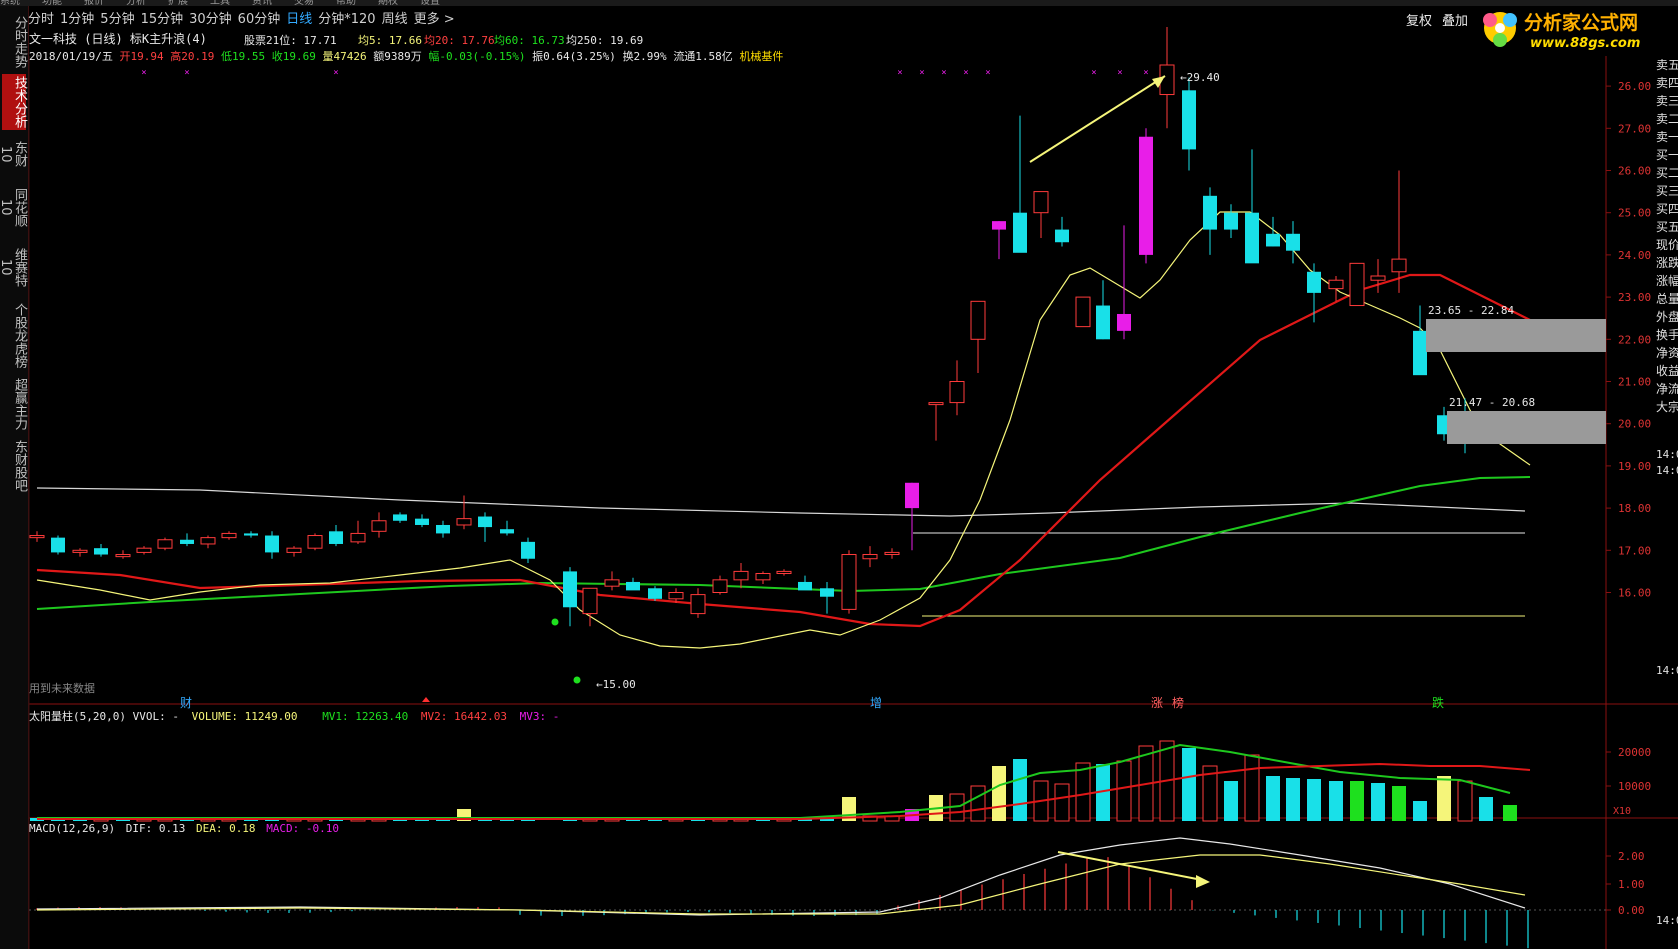 The height and width of the screenshot is (949, 1678). What do you see at coordinates (1471, 310) in the screenshot?
I see `zone1-label: 23.65 - 22.84` at bounding box center [1471, 310].